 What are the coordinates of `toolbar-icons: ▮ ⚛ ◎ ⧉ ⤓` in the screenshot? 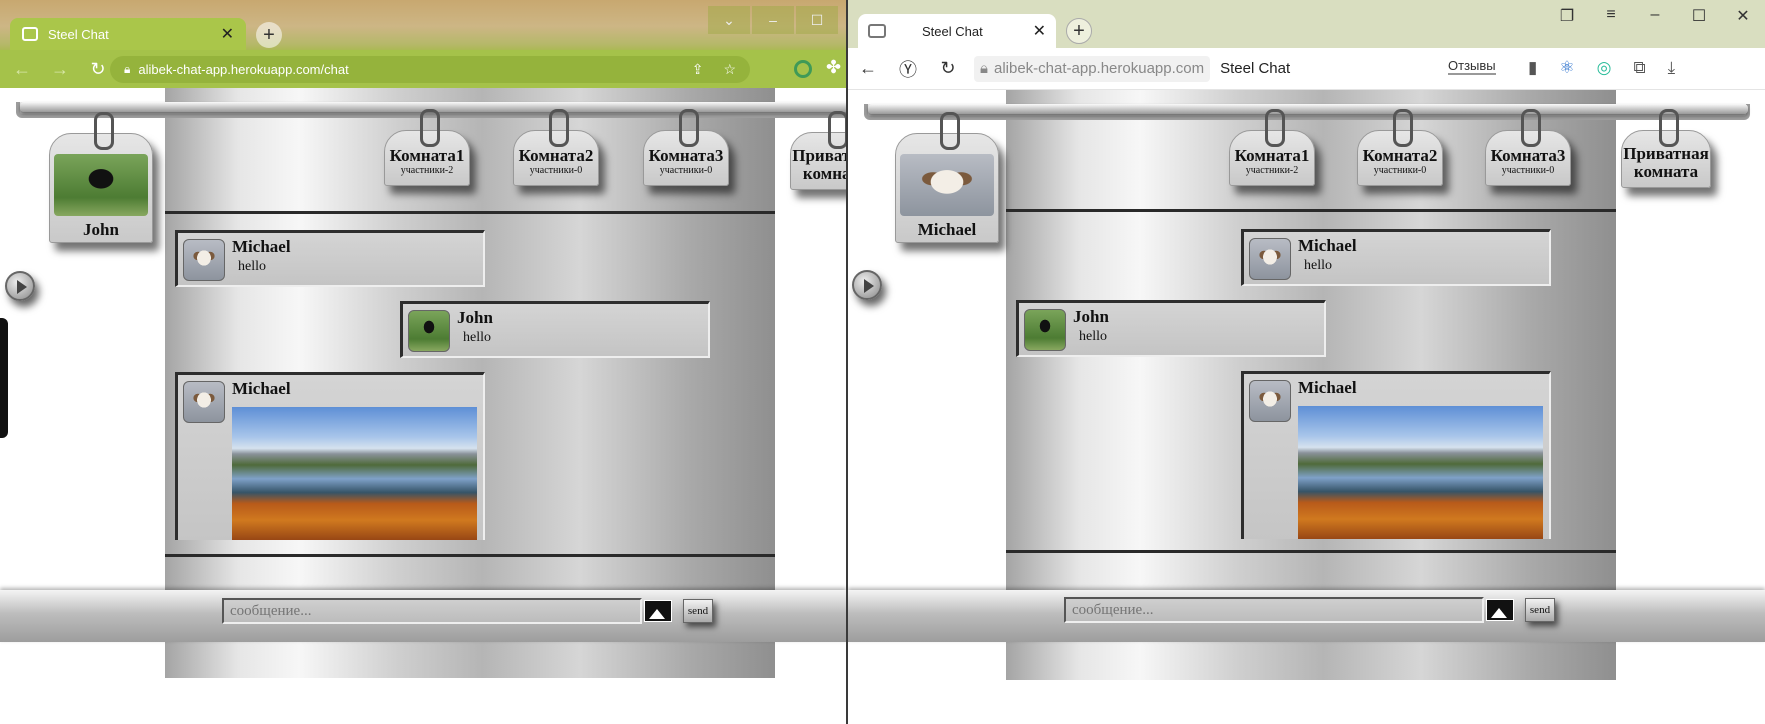 It's located at (1601, 68).